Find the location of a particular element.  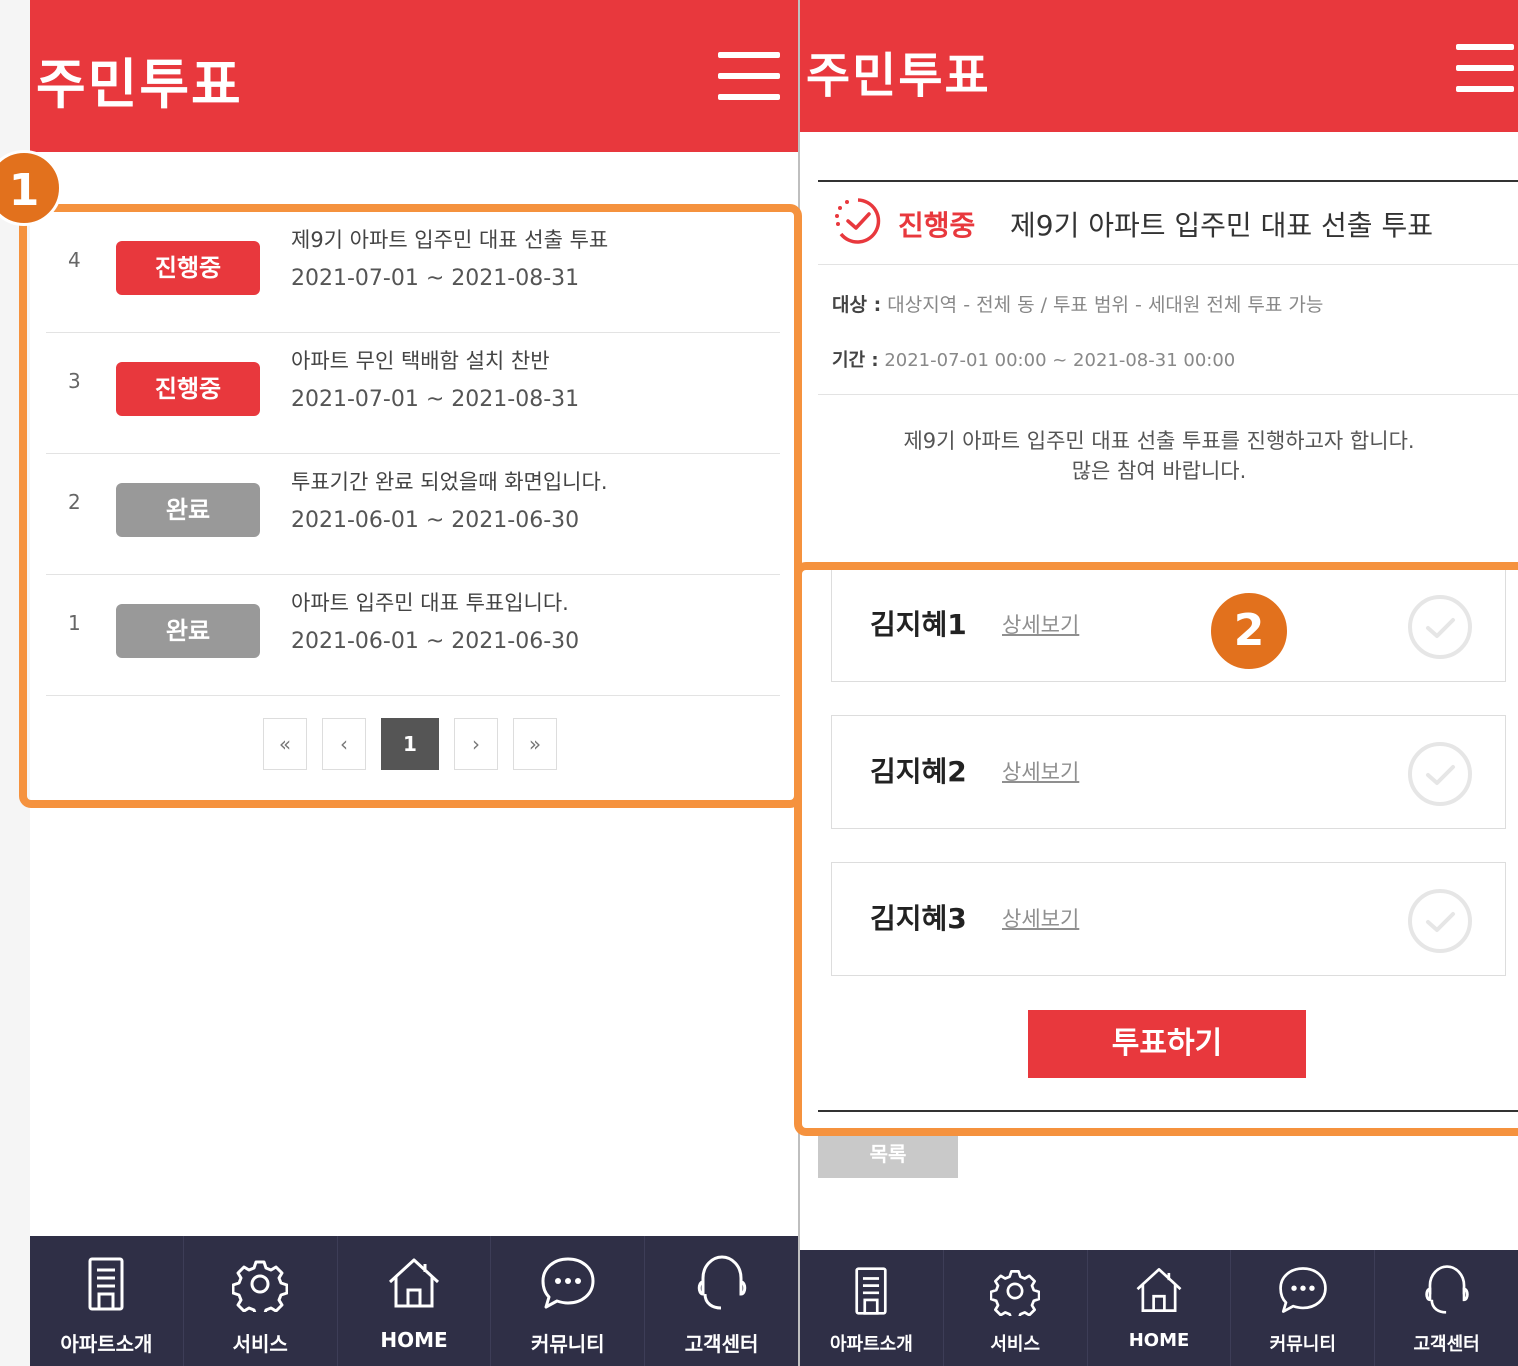

period-info: 기간 : 2021-07-01 00:00 ~ 2021-08-31 00:00 is located at coordinates (1033, 359).